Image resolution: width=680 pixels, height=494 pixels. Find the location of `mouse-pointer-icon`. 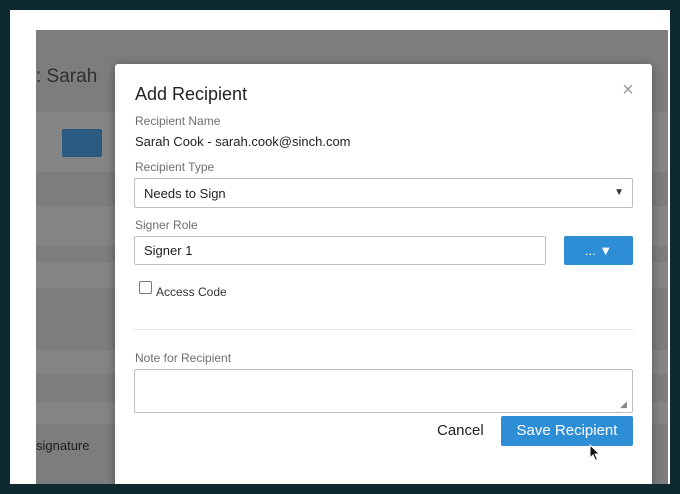

mouse-pointer-icon is located at coordinates (595, 453).